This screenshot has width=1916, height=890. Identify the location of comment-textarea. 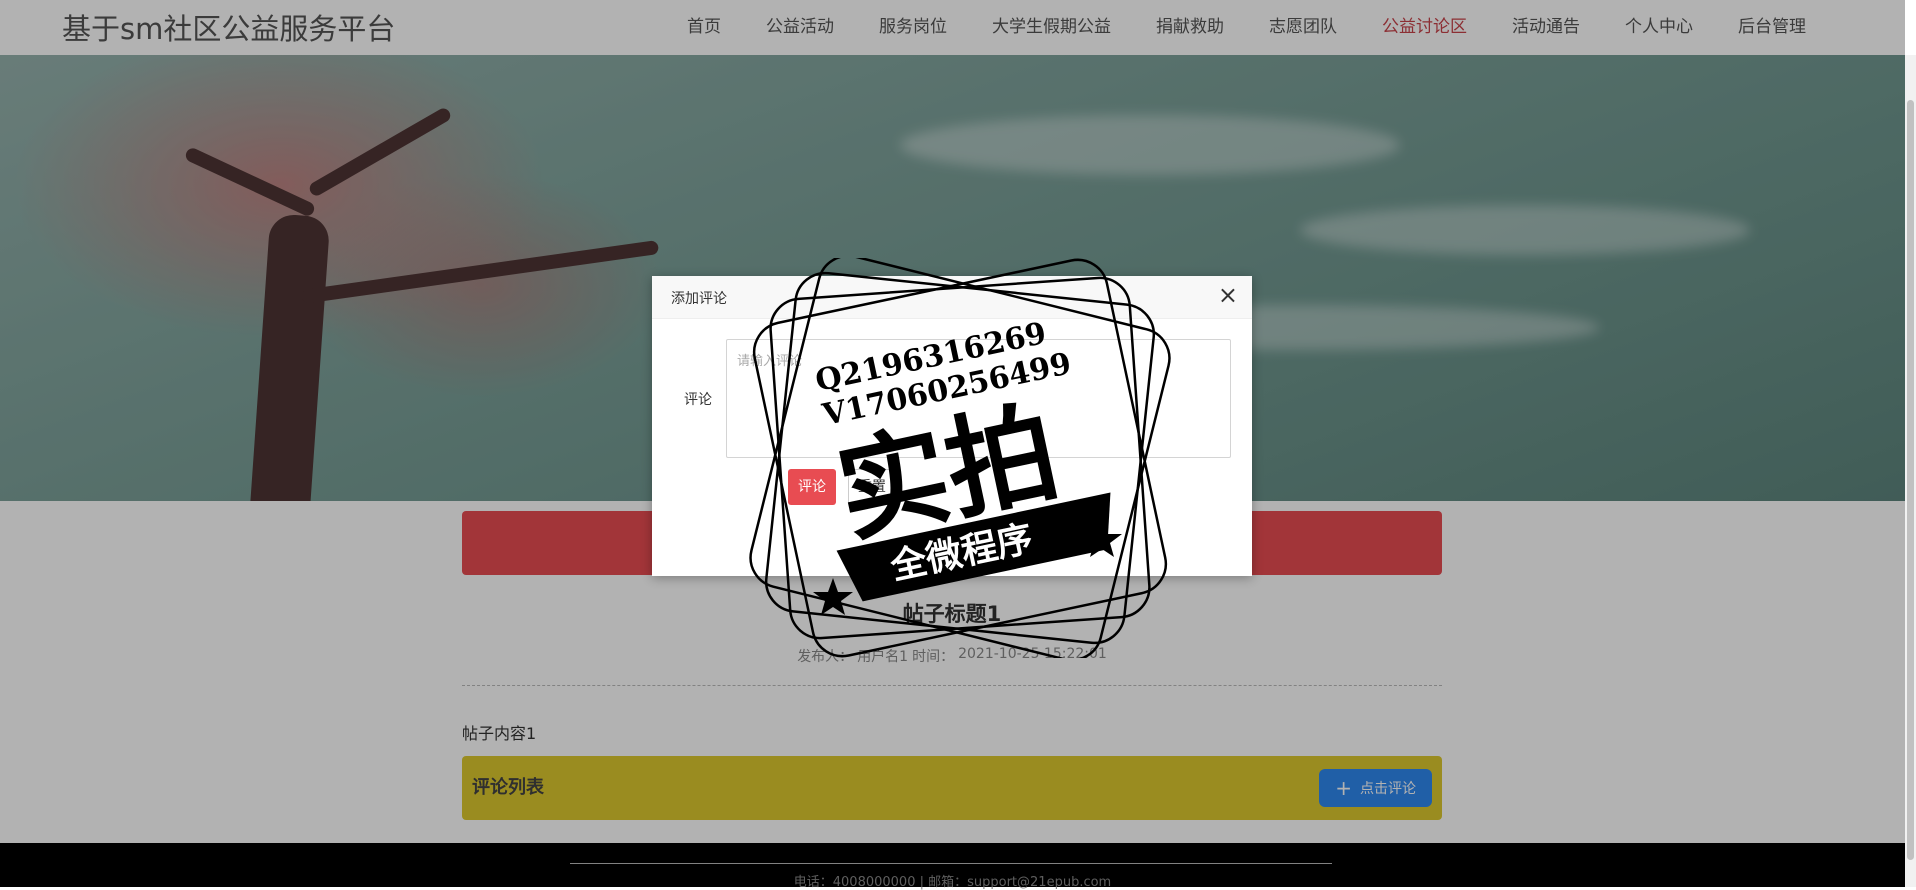
(978, 398).